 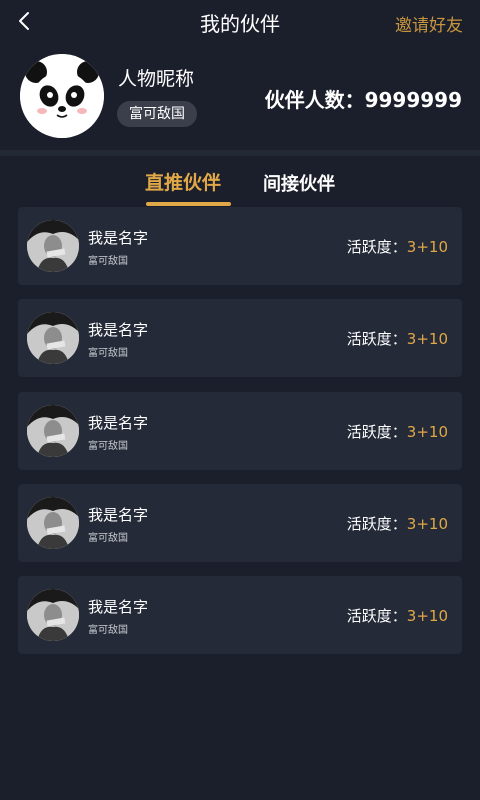 What do you see at coordinates (240, 182) in the screenshot?
I see `partner-tabs: 直推伙伴 间接伙伴` at bounding box center [240, 182].